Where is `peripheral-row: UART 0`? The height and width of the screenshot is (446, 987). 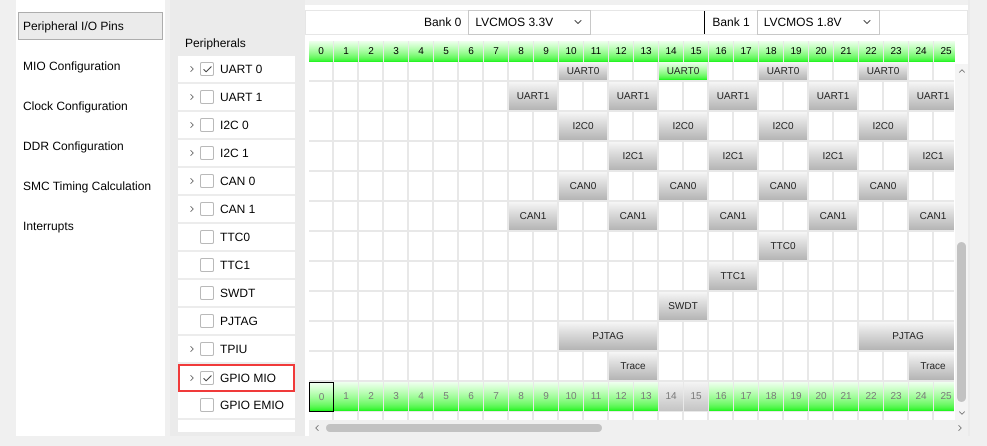
peripheral-row: UART 0 is located at coordinates (236, 70).